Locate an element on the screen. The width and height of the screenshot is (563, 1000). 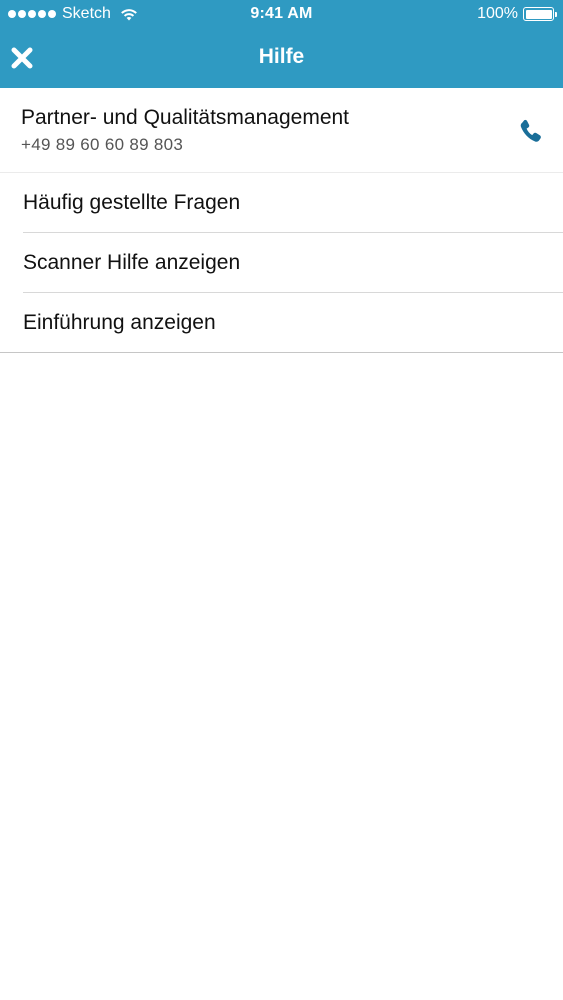
battery-icon is located at coordinates (540, 14).